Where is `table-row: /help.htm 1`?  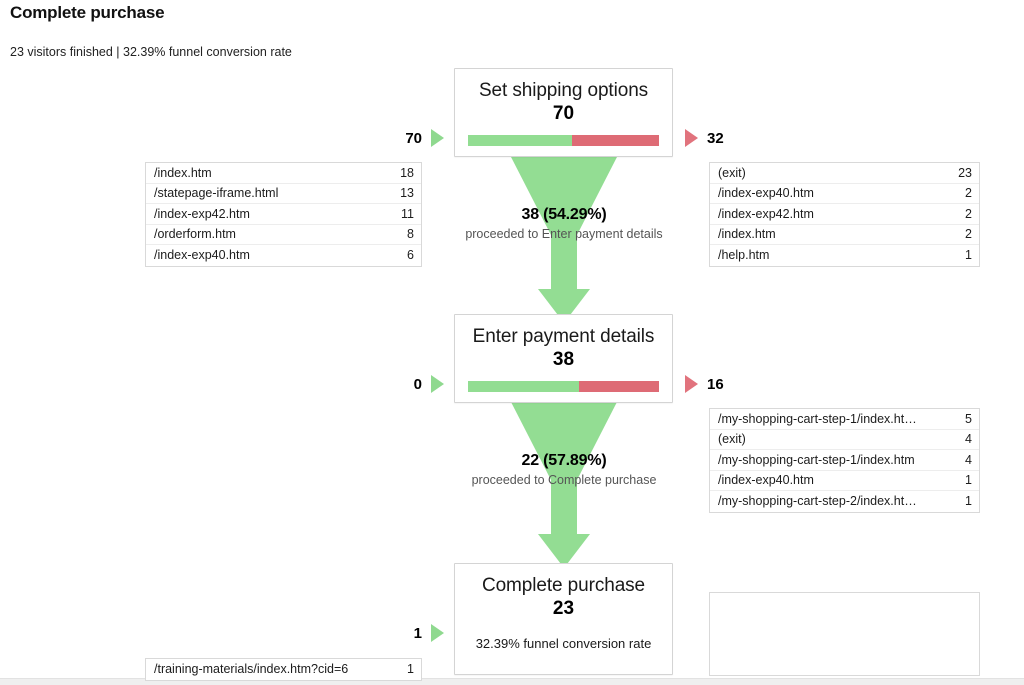
table-row: /help.htm 1 is located at coordinates (844, 255).